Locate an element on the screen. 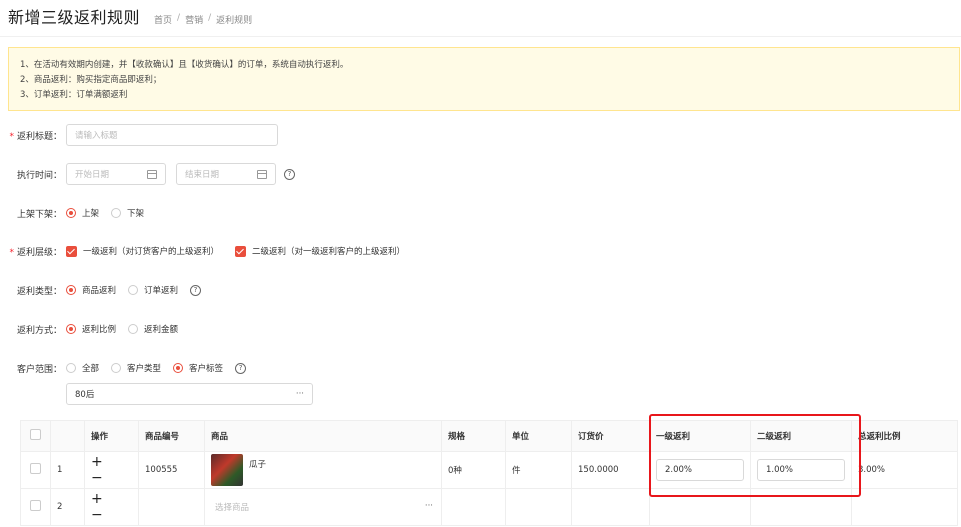  scope-label: 客户范围： is located at coordinates (39, 369).